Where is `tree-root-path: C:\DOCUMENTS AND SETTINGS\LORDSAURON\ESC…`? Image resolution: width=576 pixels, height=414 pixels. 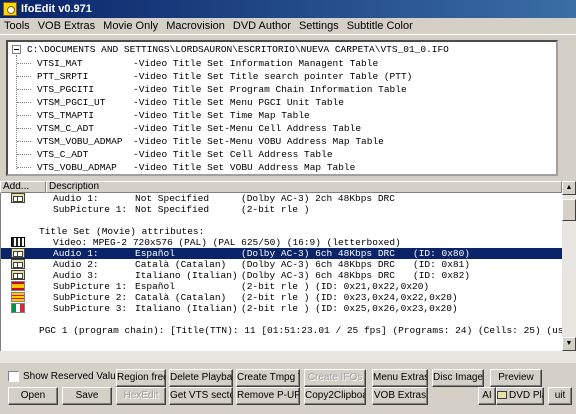 tree-root-path: C:\DOCUMENTS AND SETTINGS\LORDSAURON\ESC… is located at coordinates (238, 49).